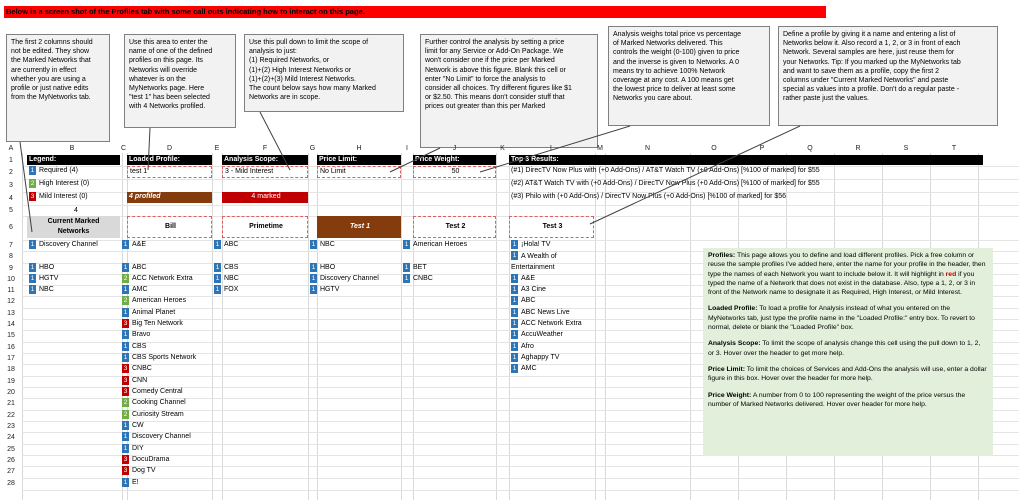  What do you see at coordinates (166, 472) in the screenshot?
I see `bill-network-item: 3 Dog TV` at bounding box center [166, 472].